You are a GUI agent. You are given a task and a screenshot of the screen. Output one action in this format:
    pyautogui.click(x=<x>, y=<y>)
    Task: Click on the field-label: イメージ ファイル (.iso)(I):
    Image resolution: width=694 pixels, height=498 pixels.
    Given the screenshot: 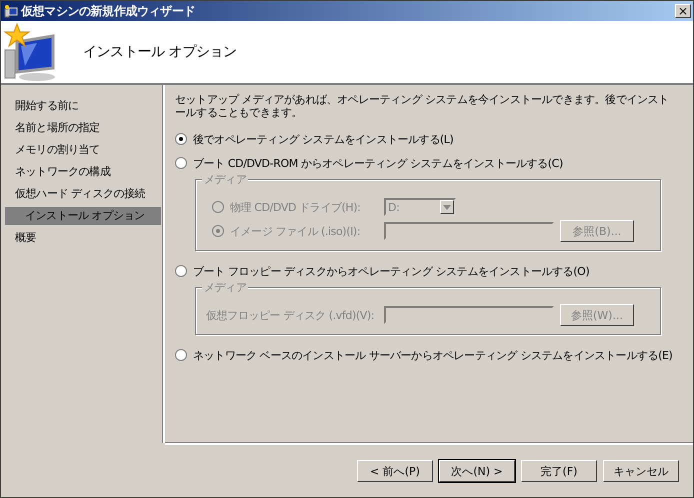 What is the action you would take?
    pyautogui.click(x=295, y=231)
    